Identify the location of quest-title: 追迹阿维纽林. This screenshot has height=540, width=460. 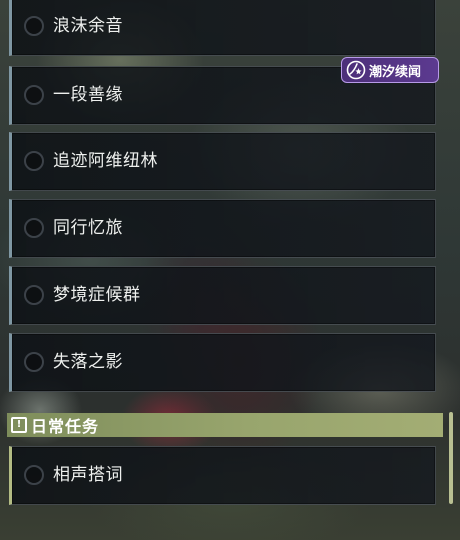
(105, 161).